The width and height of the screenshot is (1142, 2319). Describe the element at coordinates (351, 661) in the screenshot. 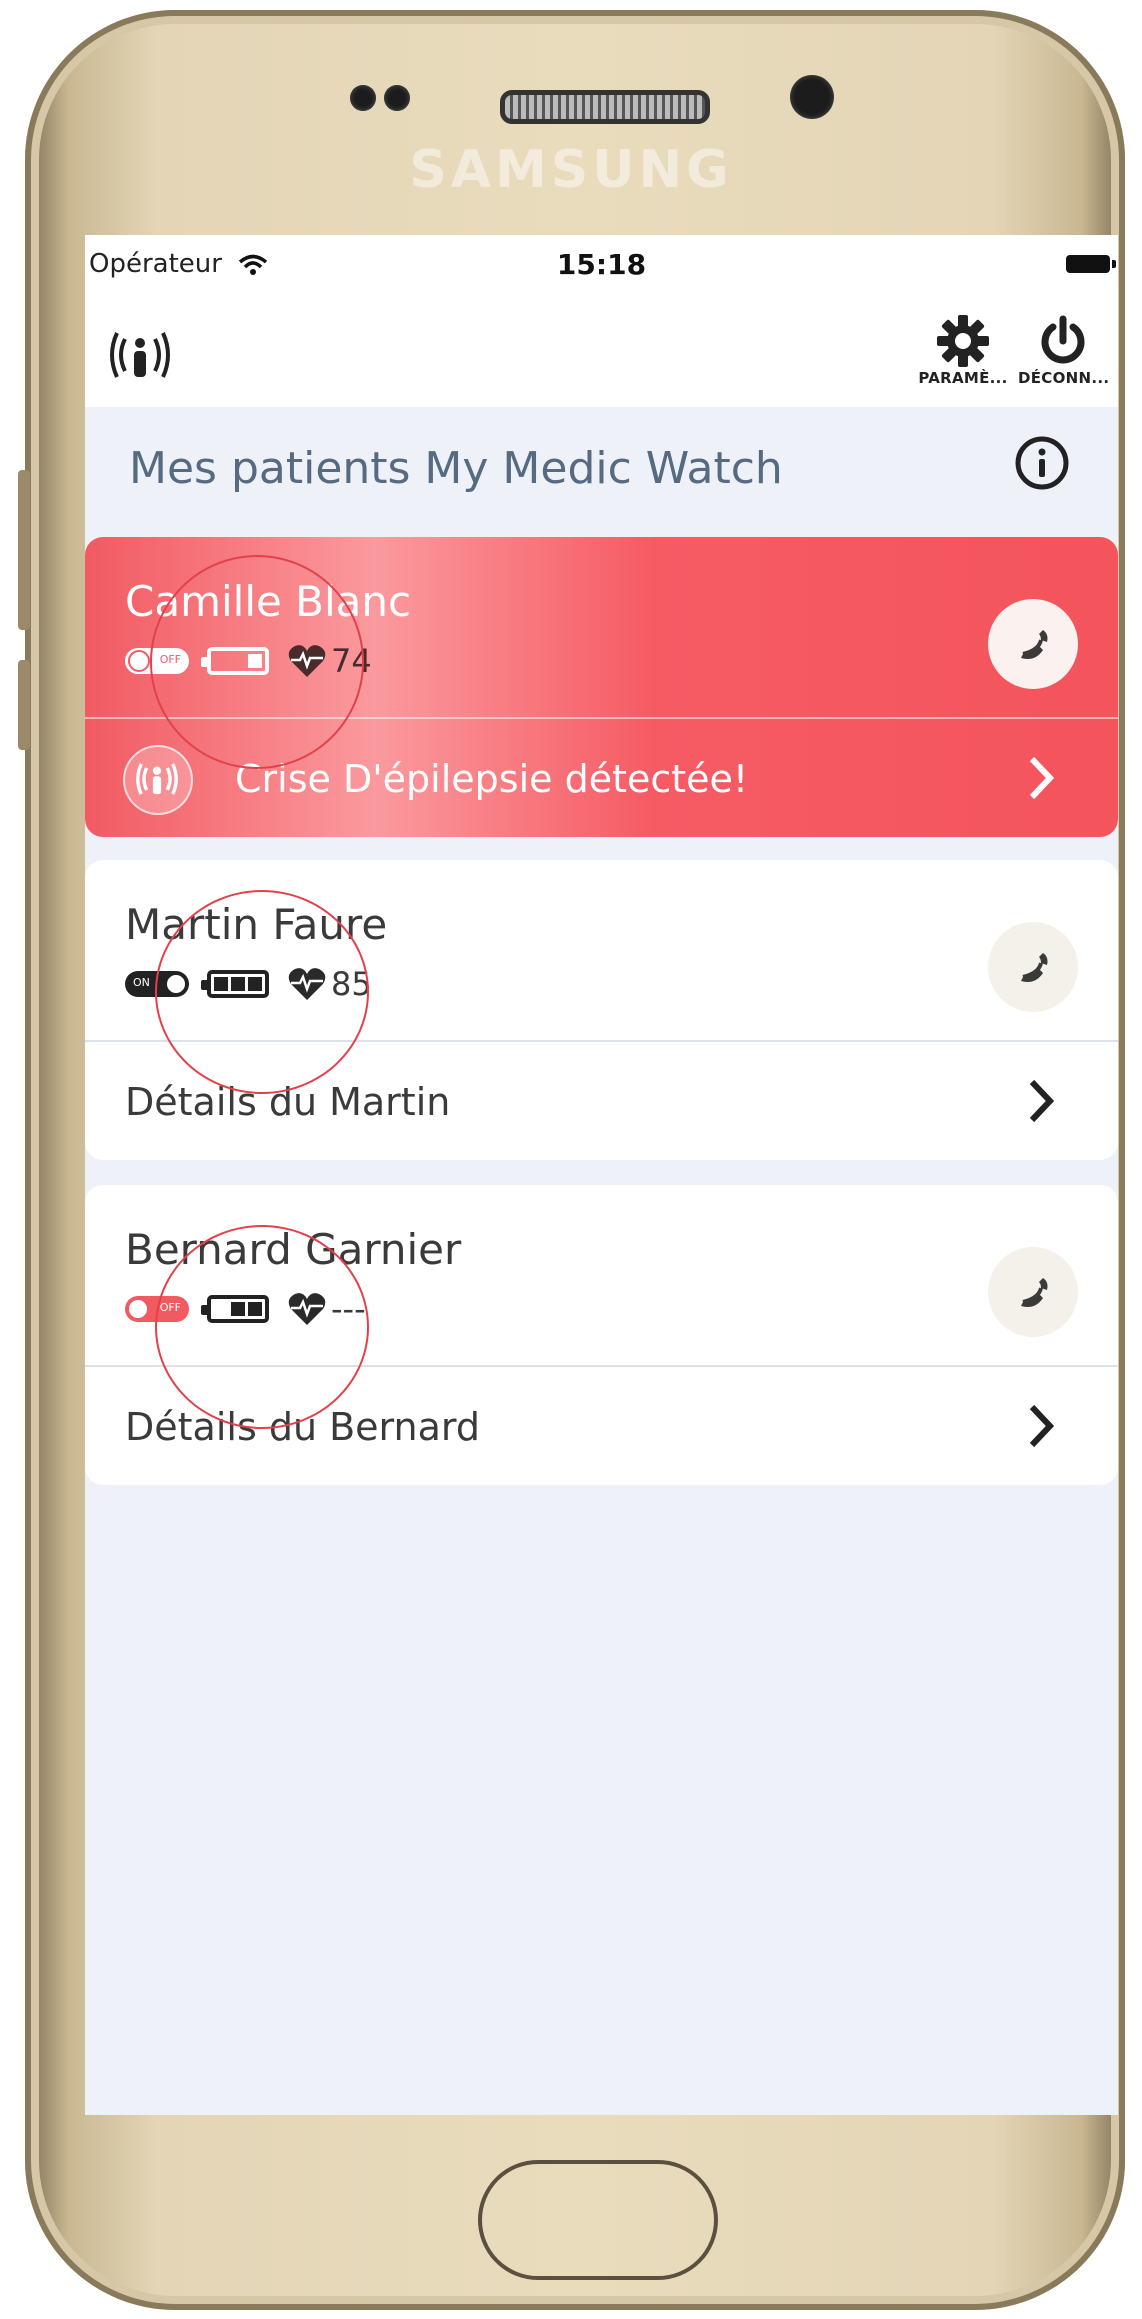

I see `heart-rate-value: 74` at that location.